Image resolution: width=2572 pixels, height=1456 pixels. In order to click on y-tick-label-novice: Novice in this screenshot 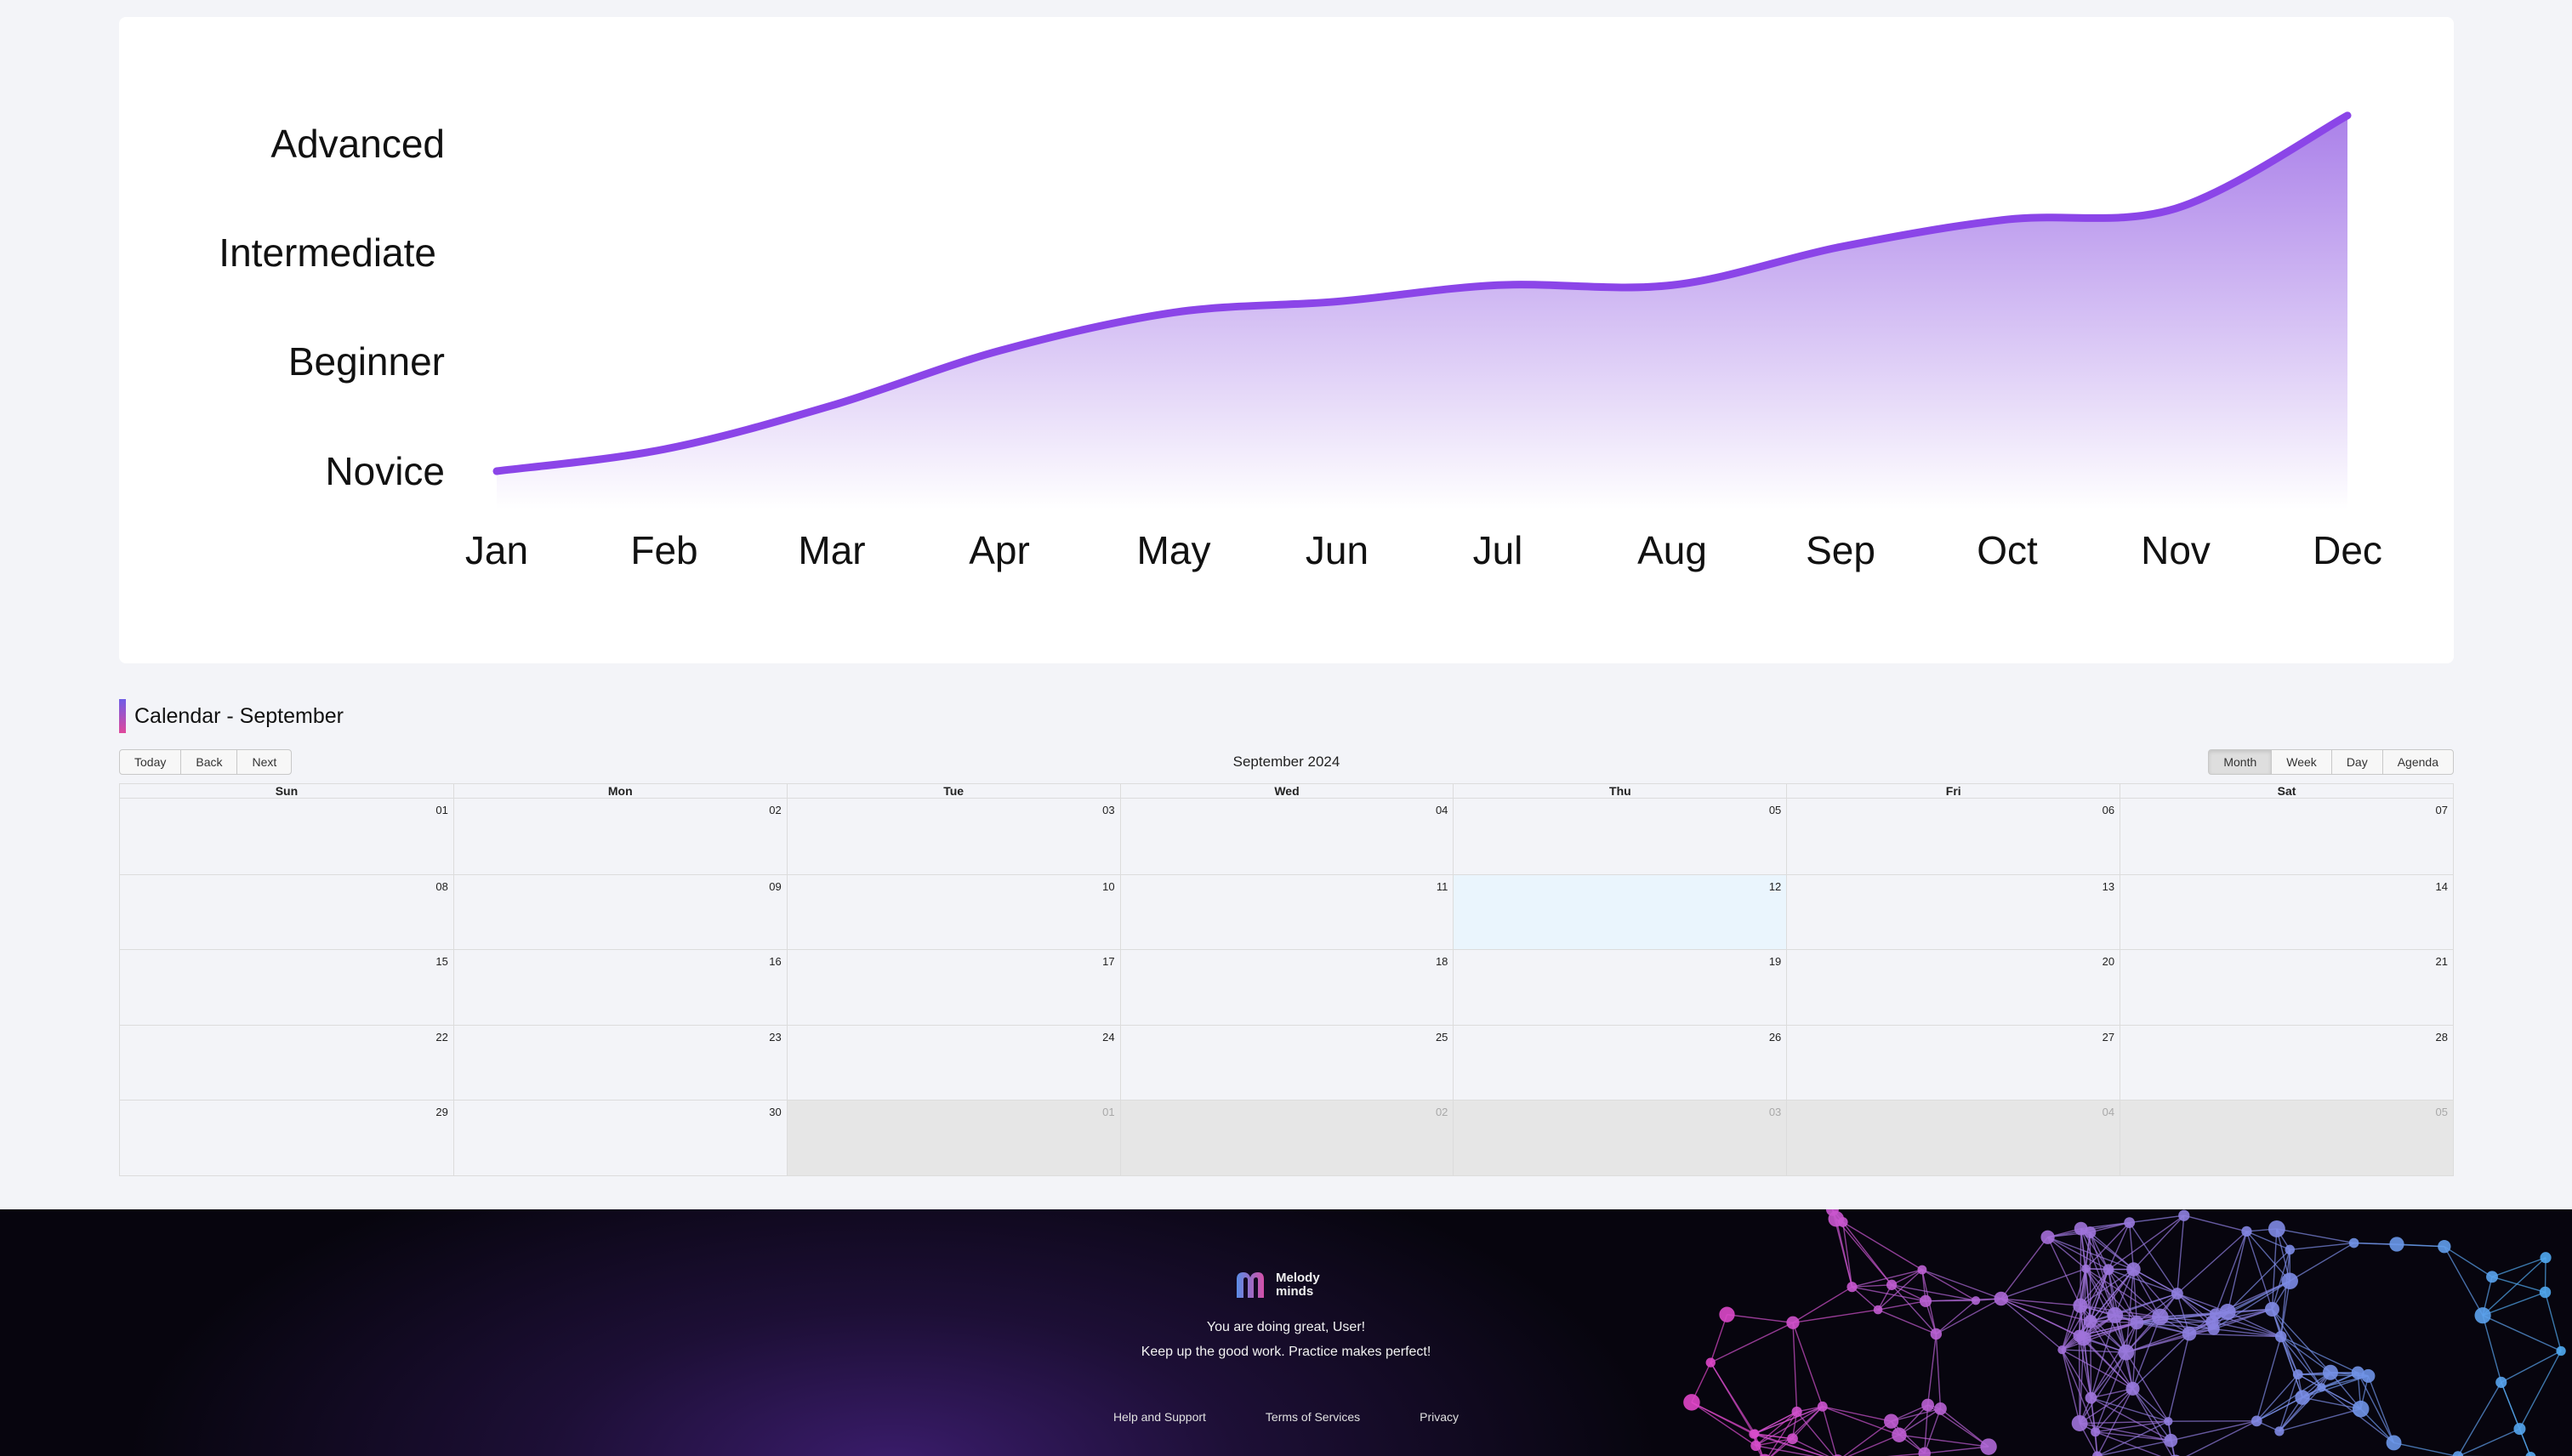, I will do `click(385, 471)`.